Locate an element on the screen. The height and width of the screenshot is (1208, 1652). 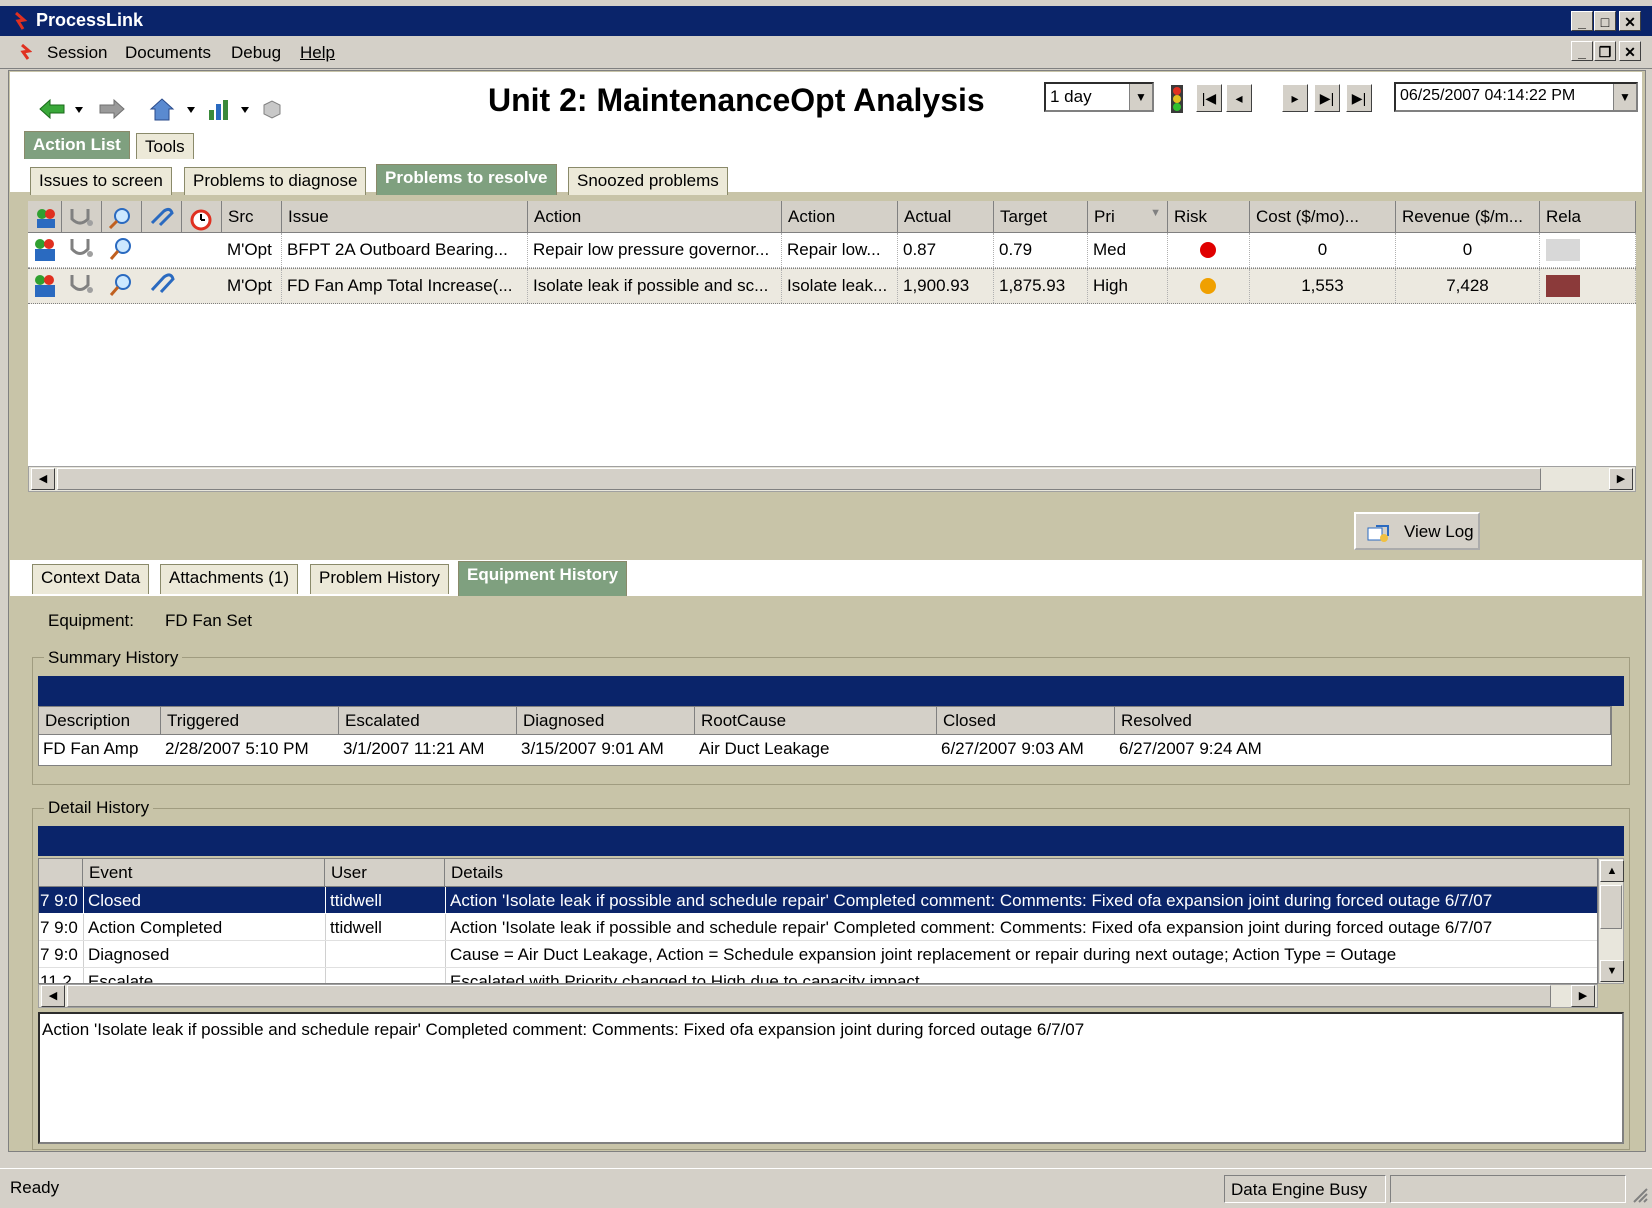
tab-equipment-history: Equipment History is located at coordinates (543, 578).